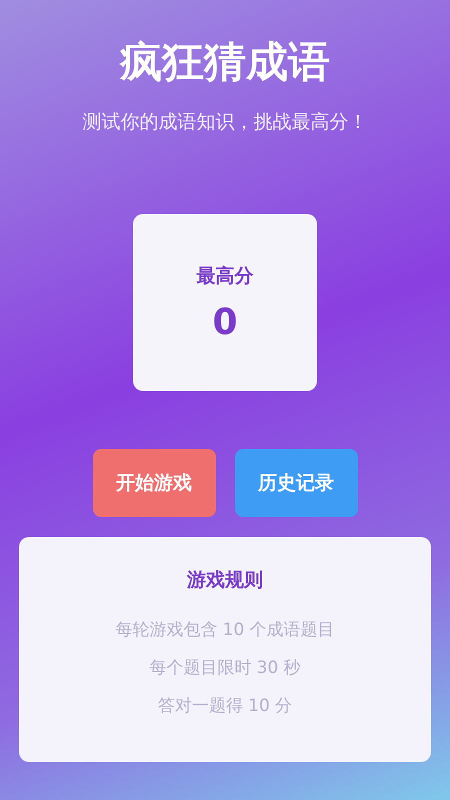  What do you see at coordinates (225, 706) in the screenshot?
I see `rule-text: 答对一题得 10 分` at bounding box center [225, 706].